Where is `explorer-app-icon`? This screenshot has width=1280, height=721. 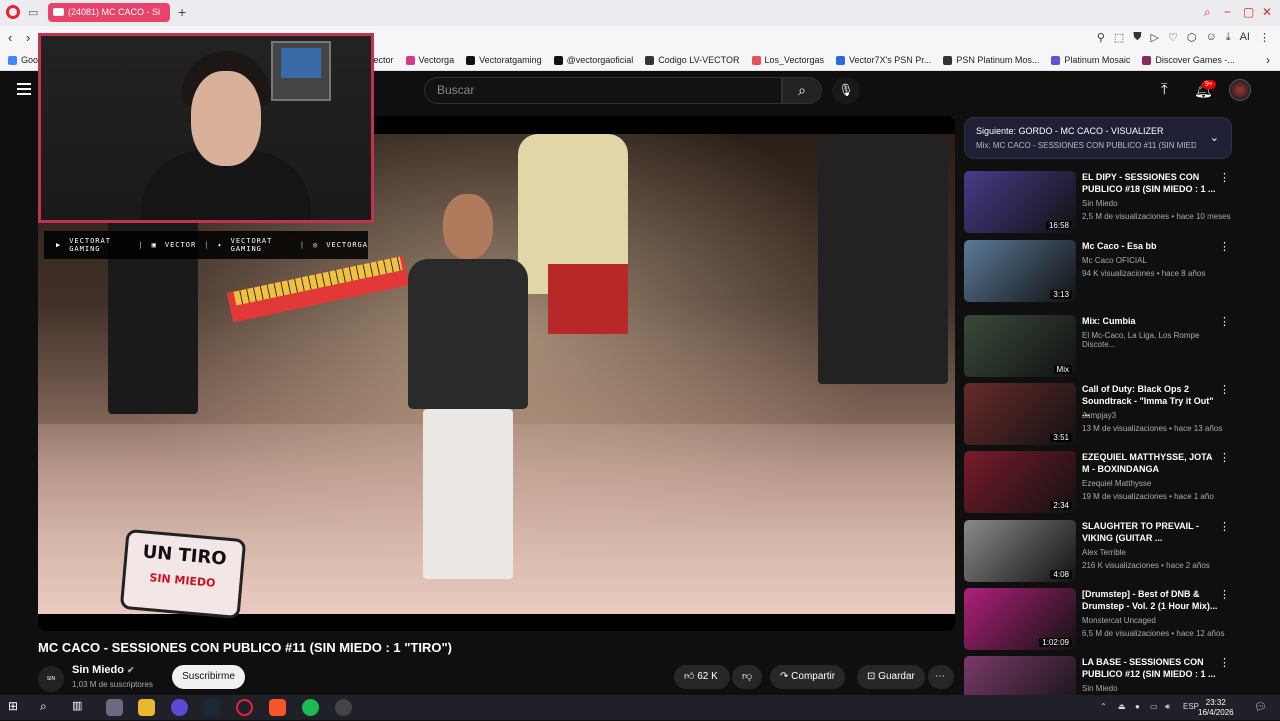
explorer-app-icon is located at coordinates (114, 707).